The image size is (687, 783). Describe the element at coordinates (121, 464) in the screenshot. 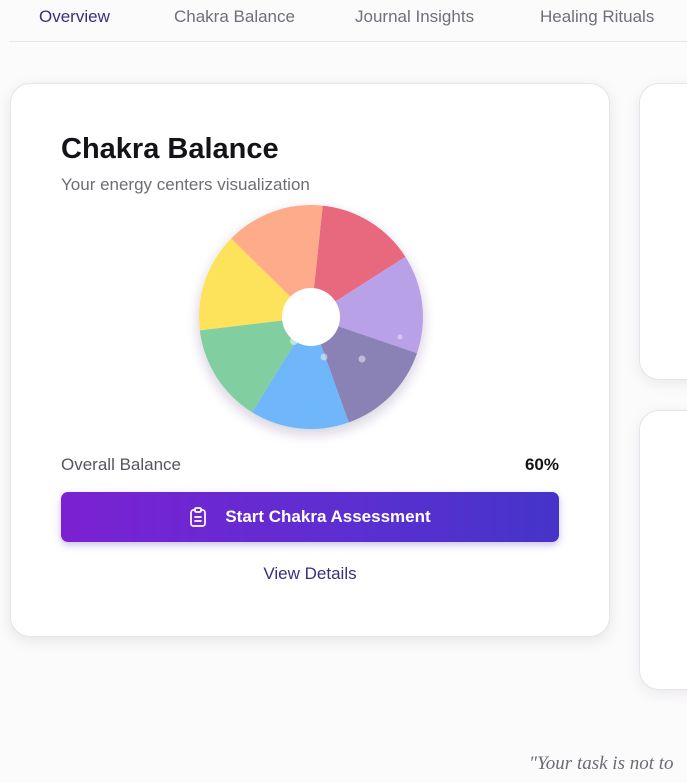

I see `overall-balance-label: Overall Balance` at that location.